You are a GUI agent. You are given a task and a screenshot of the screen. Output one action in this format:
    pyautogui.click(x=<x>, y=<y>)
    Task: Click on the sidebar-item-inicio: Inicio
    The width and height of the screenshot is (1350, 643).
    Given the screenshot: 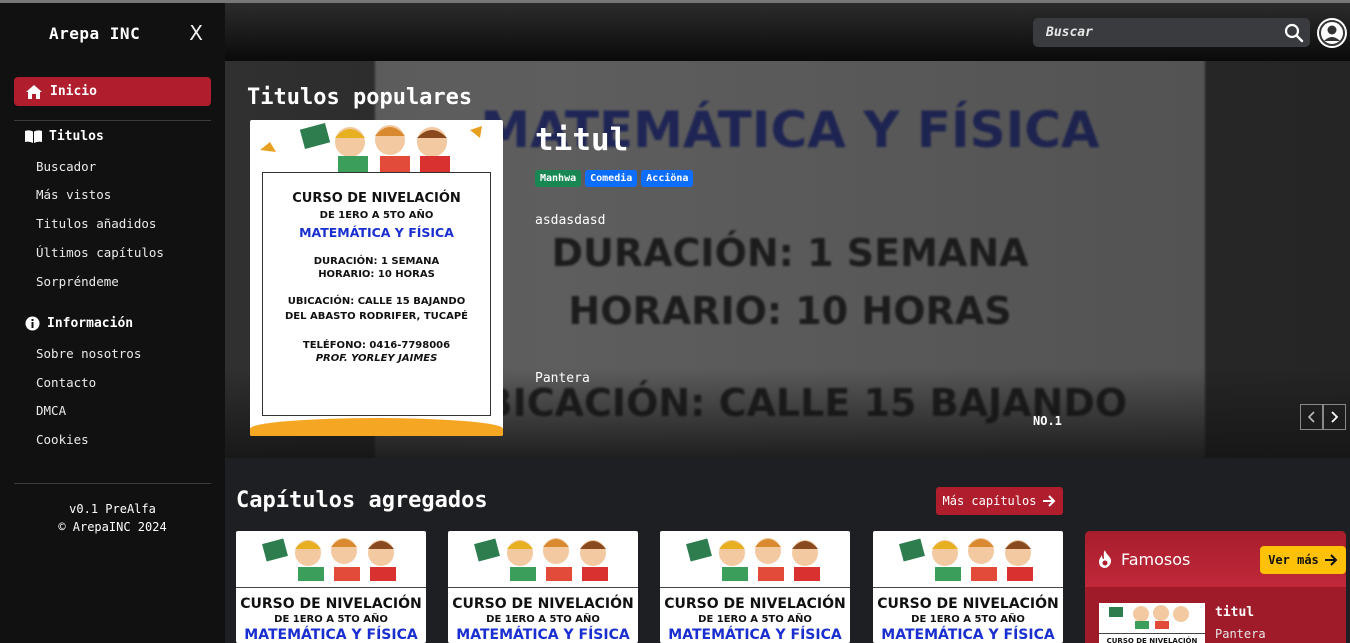 What is the action you would take?
    pyautogui.click(x=112, y=91)
    